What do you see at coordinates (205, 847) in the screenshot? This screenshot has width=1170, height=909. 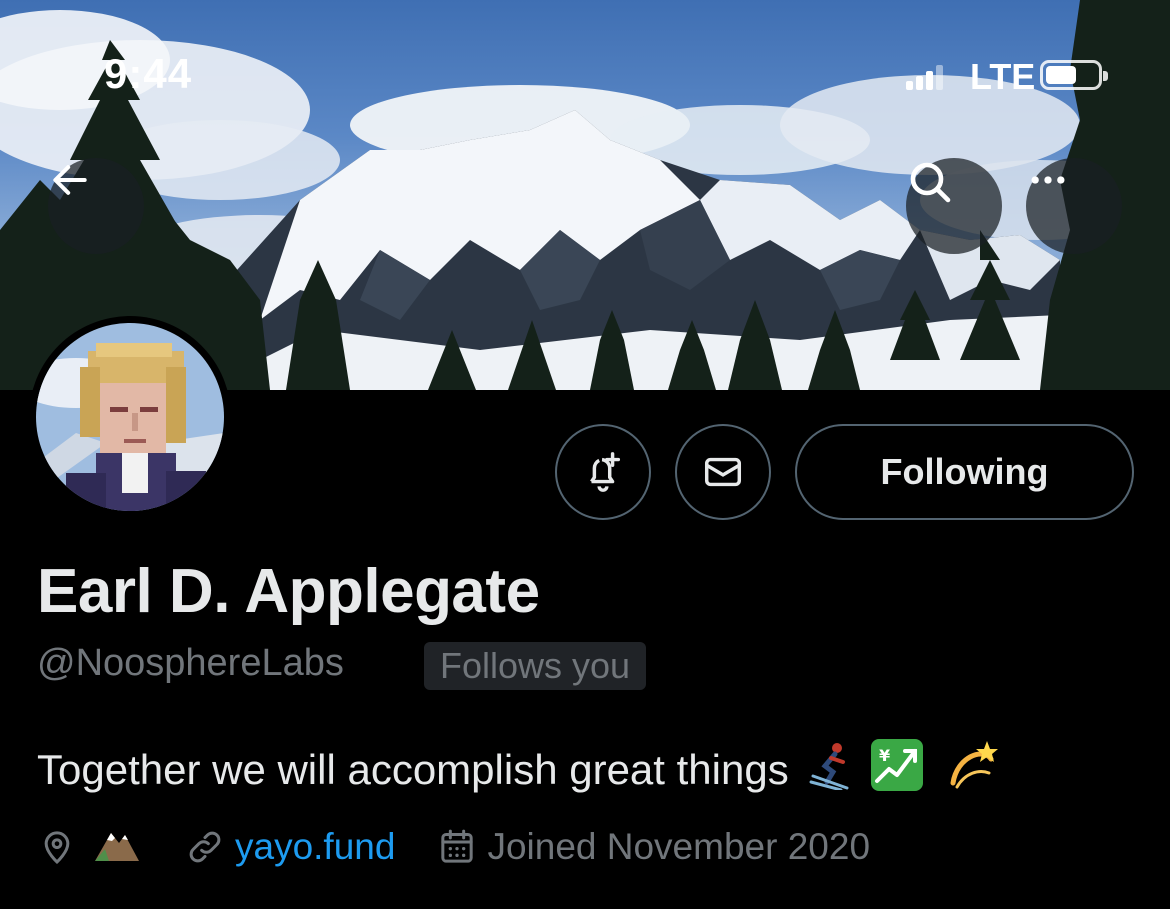 I see `link-icon` at bounding box center [205, 847].